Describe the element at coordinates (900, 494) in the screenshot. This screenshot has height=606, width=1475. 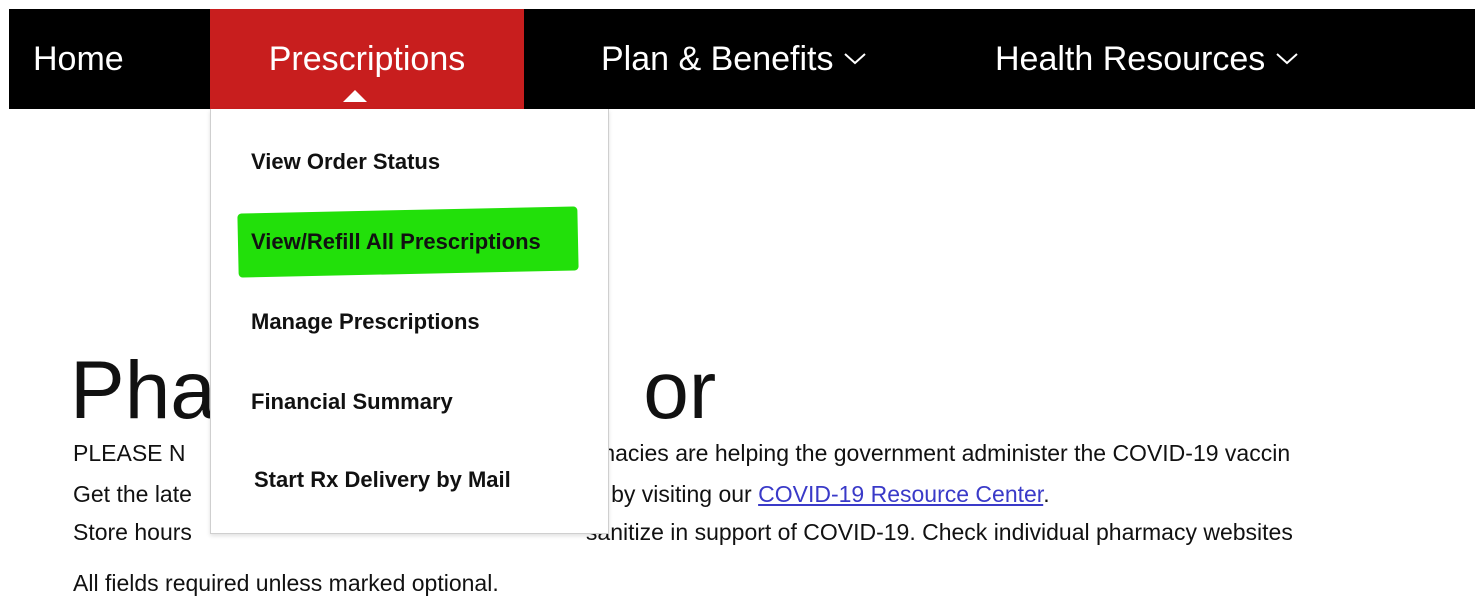
I see `covid-resource-center-link: COVID-19 Resource Center` at that location.